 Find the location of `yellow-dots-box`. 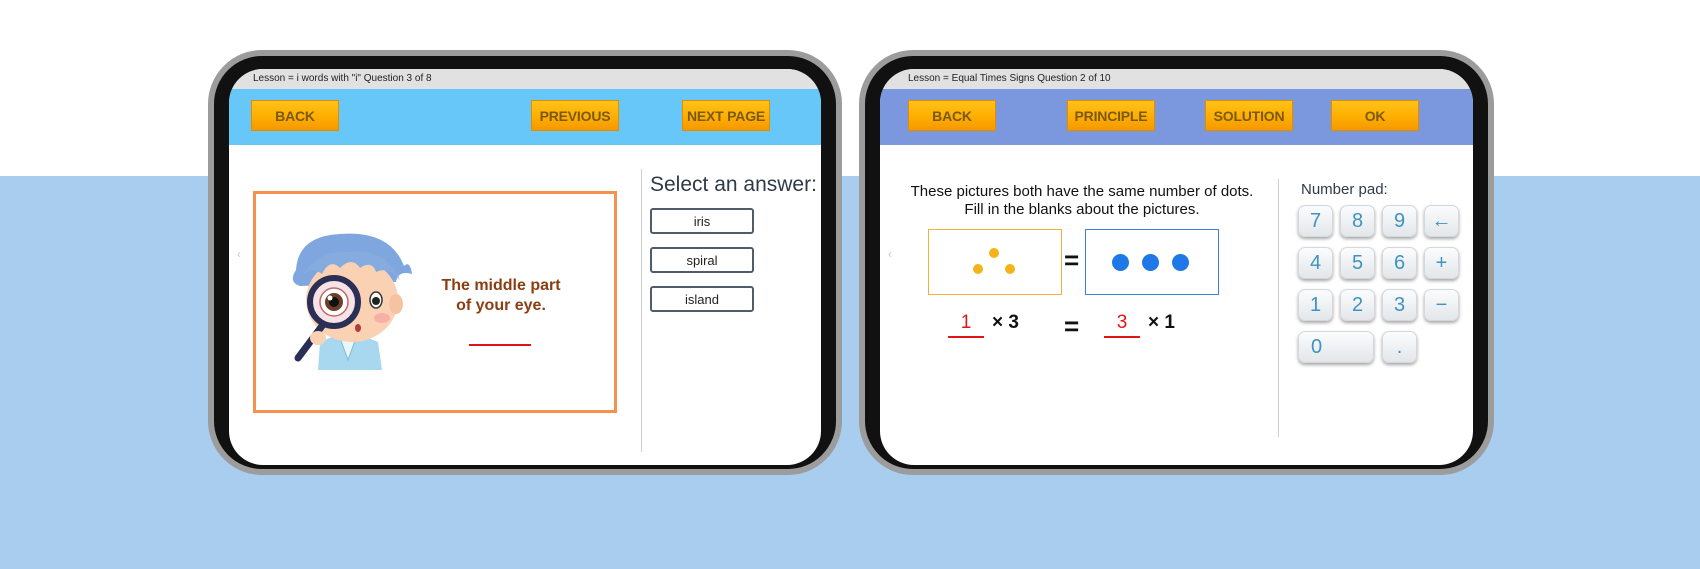

yellow-dots-box is located at coordinates (995, 262).